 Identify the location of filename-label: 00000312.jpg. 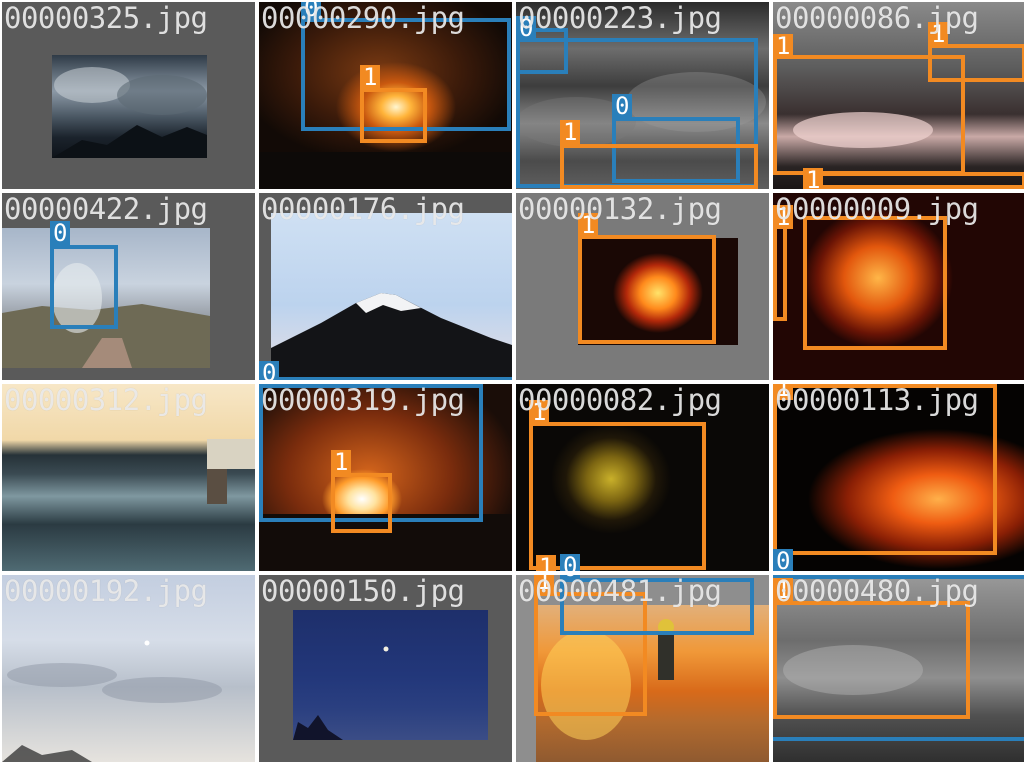
(106, 400).